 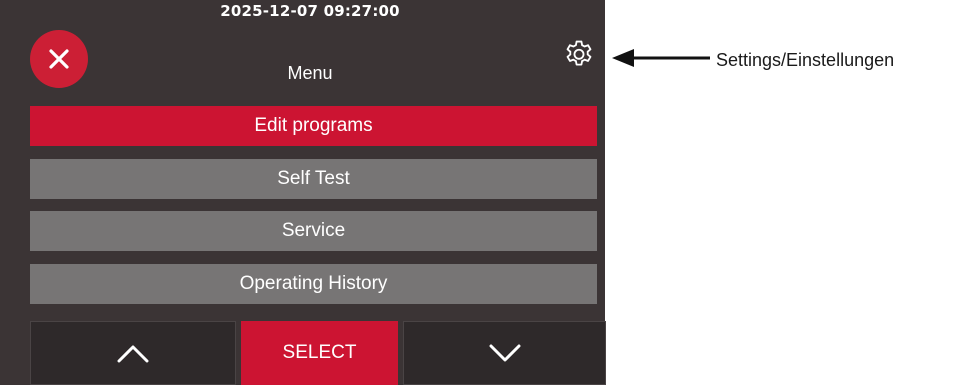 I want to click on menu-item-label: Edit programs, so click(x=313, y=125).